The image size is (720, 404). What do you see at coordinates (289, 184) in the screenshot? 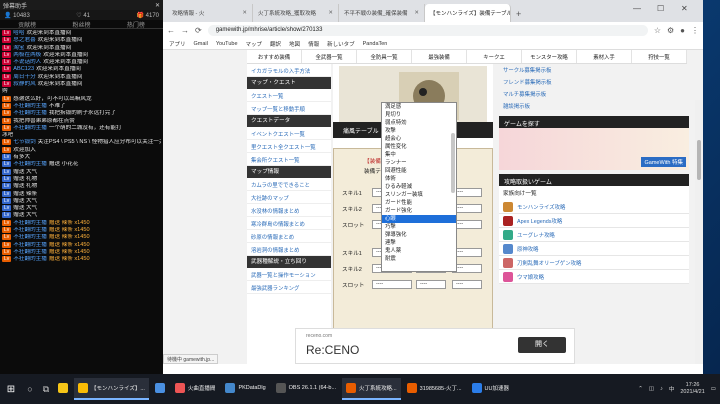
I see `sidebar-link: カムラの里でできること` at bounding box center [289, 184].